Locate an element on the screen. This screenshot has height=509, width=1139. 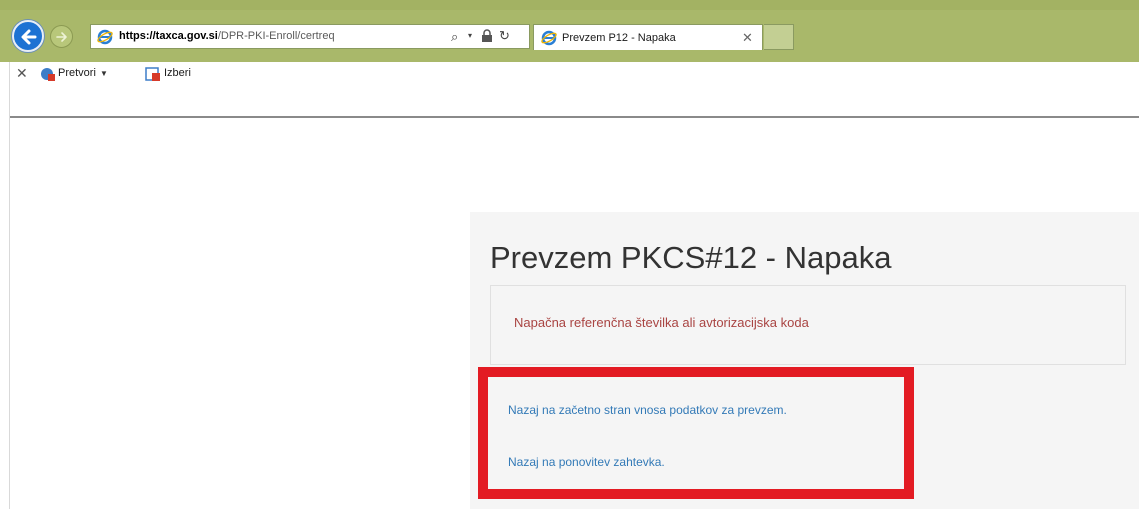
toolbar: ✕ Pretvori ▼ Izberi is located at coordinates (569, 75).